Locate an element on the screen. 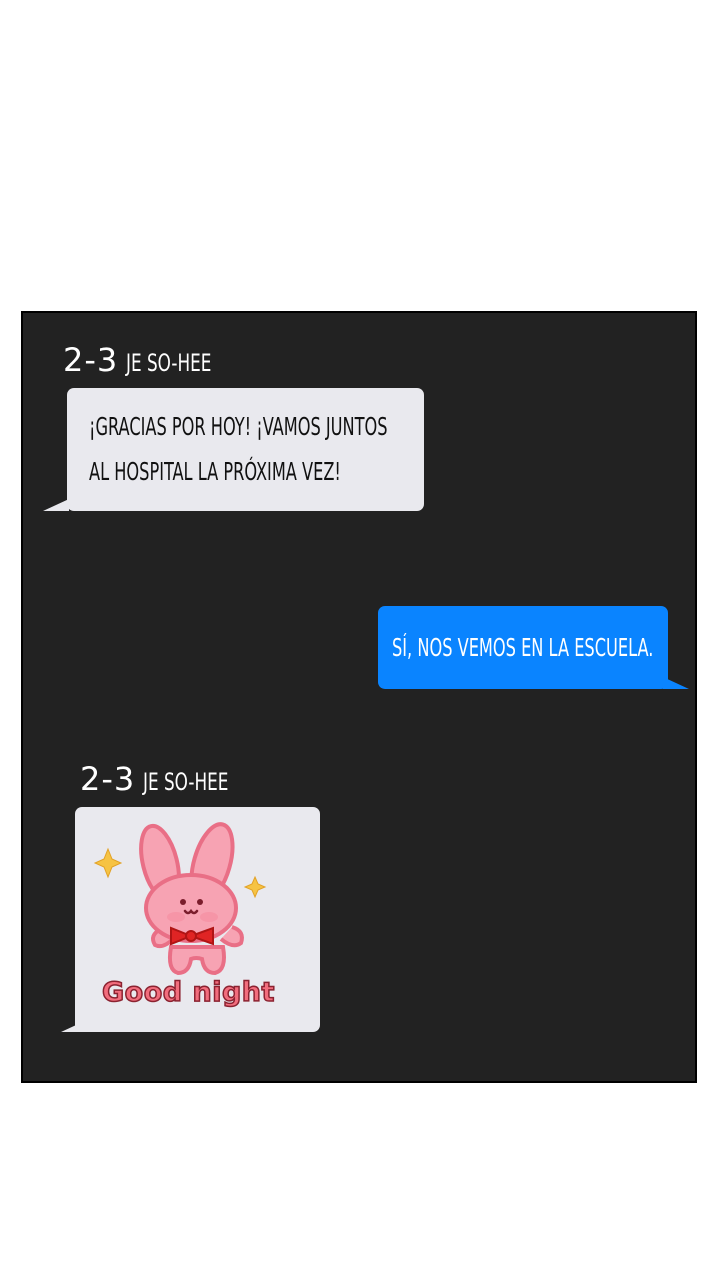  message-line: ¡GRACIAS POR HOY! ¡VAMOS JUNTOS is located at coordinates (238, 426).